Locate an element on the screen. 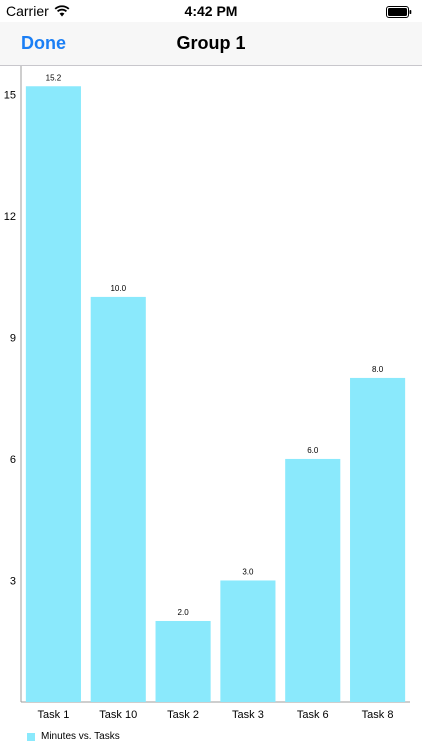 This screenshot has height=750, width=422. chart-legend: Minutes vs. Tasks is located at coordinates (73, 736).